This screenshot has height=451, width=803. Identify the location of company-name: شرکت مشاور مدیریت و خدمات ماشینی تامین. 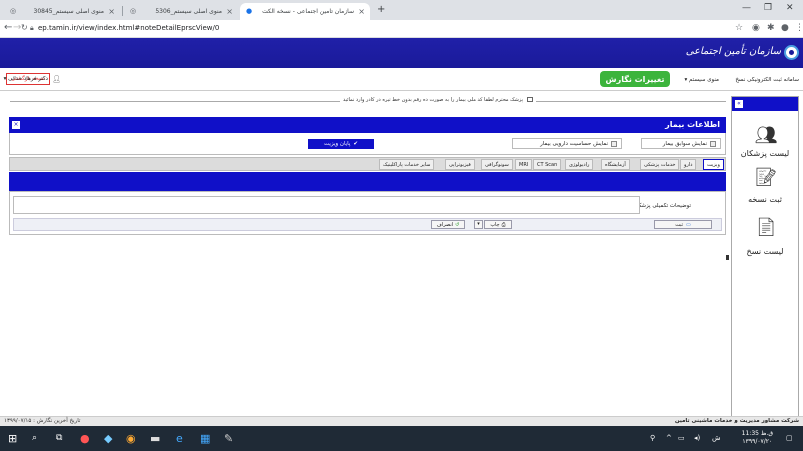
(736, 421).